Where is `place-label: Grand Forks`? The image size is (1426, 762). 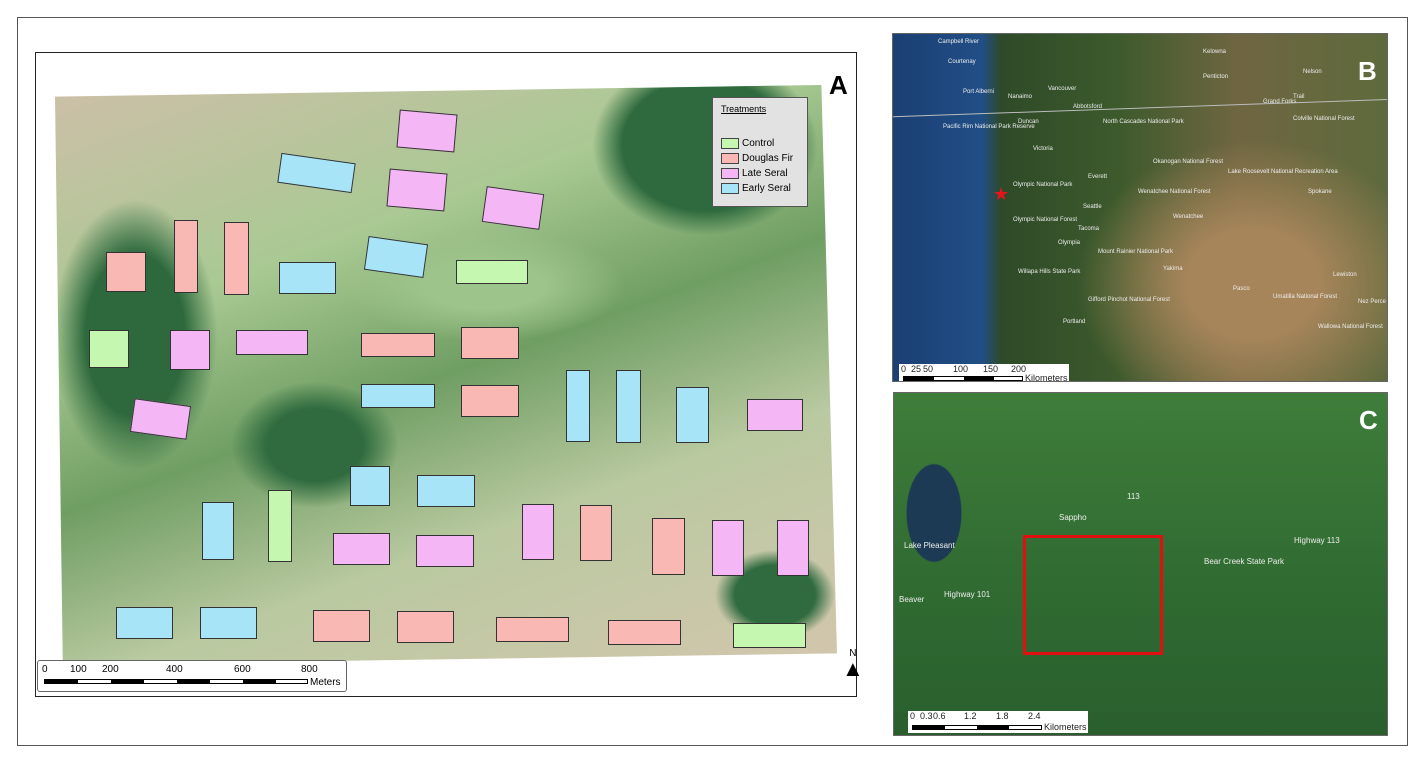
place-label: Grand Forks is located at coordinates (1280, 102).